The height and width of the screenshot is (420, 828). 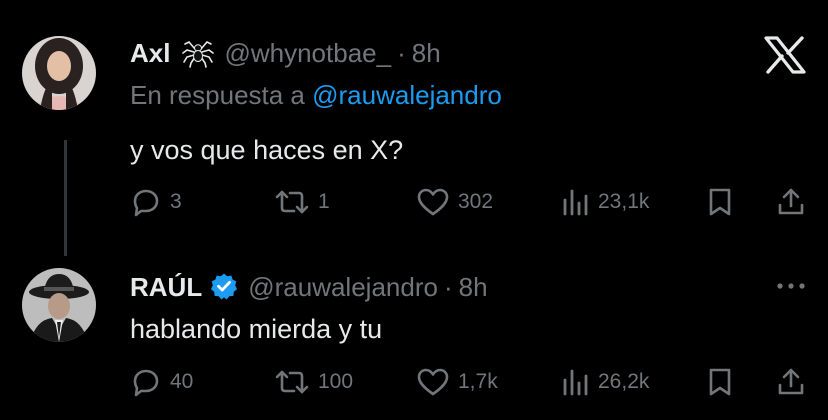 What do you see at coordinates (343, 287) in the screenshot?
I see `handle: @rauwalejandro` at bounding box center [343, 287].